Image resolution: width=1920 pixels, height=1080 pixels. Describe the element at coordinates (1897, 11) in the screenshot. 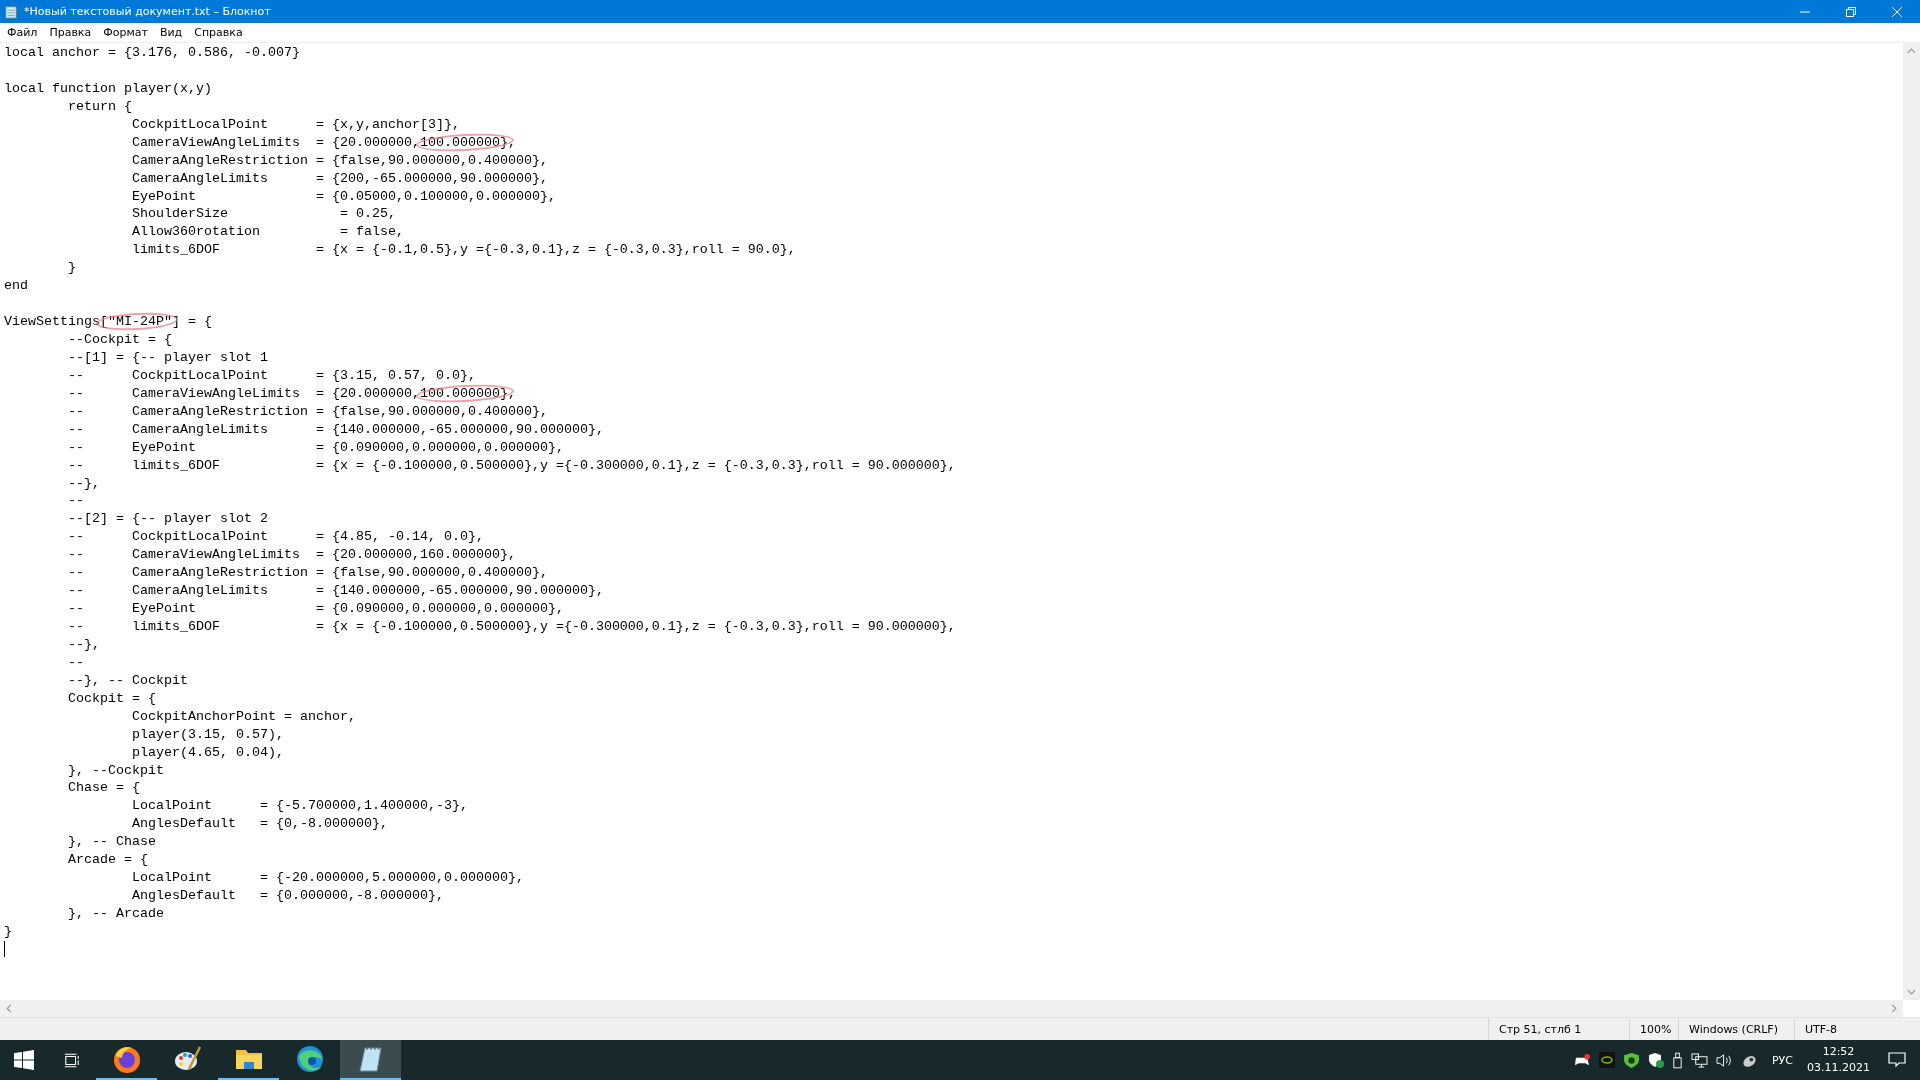

I see `close-icon` at that location.